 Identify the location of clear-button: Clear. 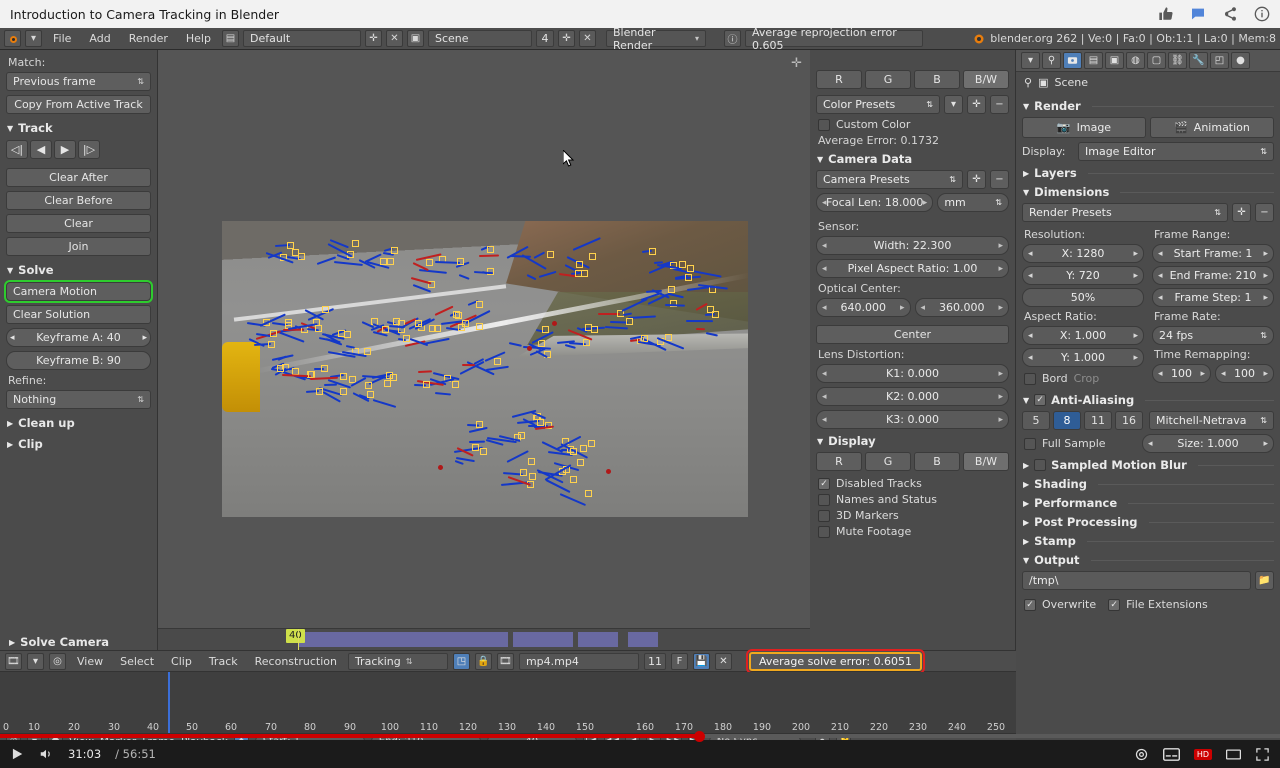
(78, 223).